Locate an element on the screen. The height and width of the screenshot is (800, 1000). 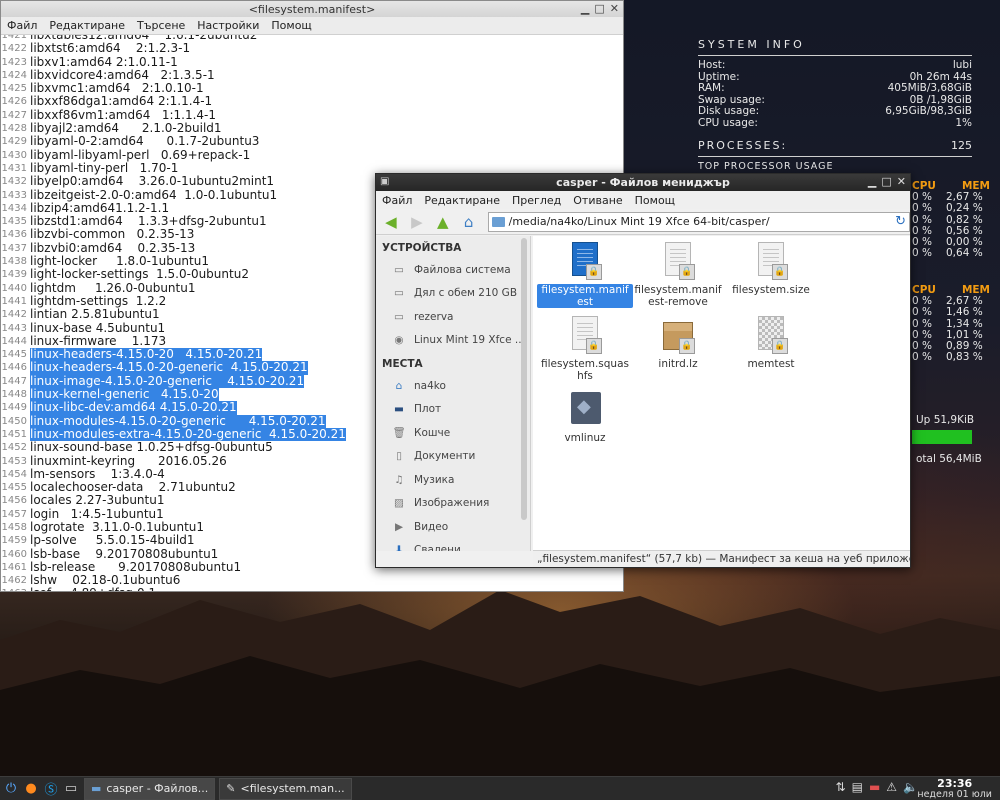
file-item: 🔒 filesystem.size is located at coordinates (771, 269).